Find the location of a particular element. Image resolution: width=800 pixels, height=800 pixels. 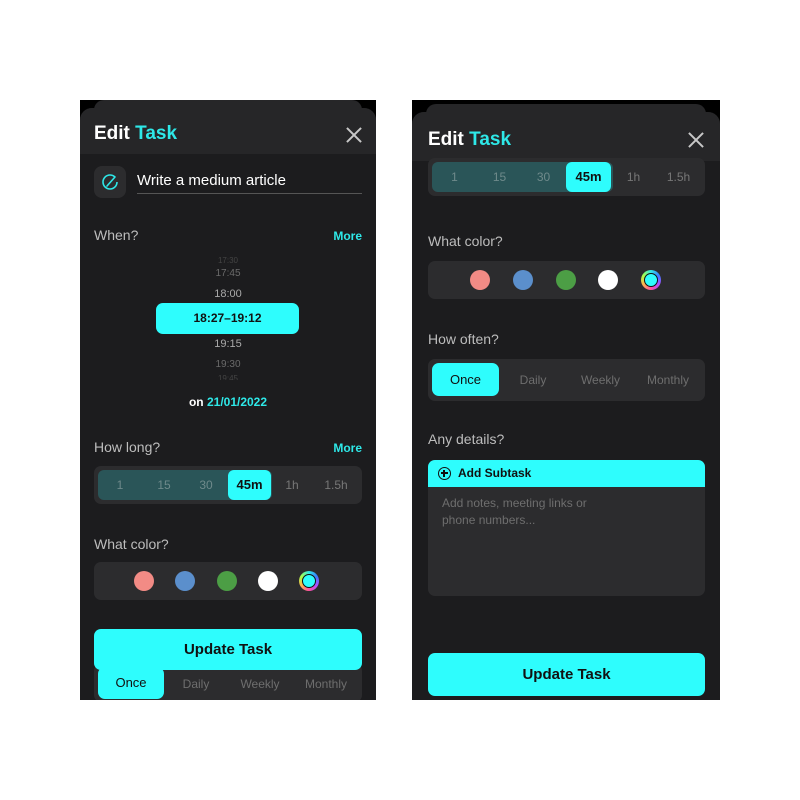

time-option: 18:00 is located at coordinates (228, 294).